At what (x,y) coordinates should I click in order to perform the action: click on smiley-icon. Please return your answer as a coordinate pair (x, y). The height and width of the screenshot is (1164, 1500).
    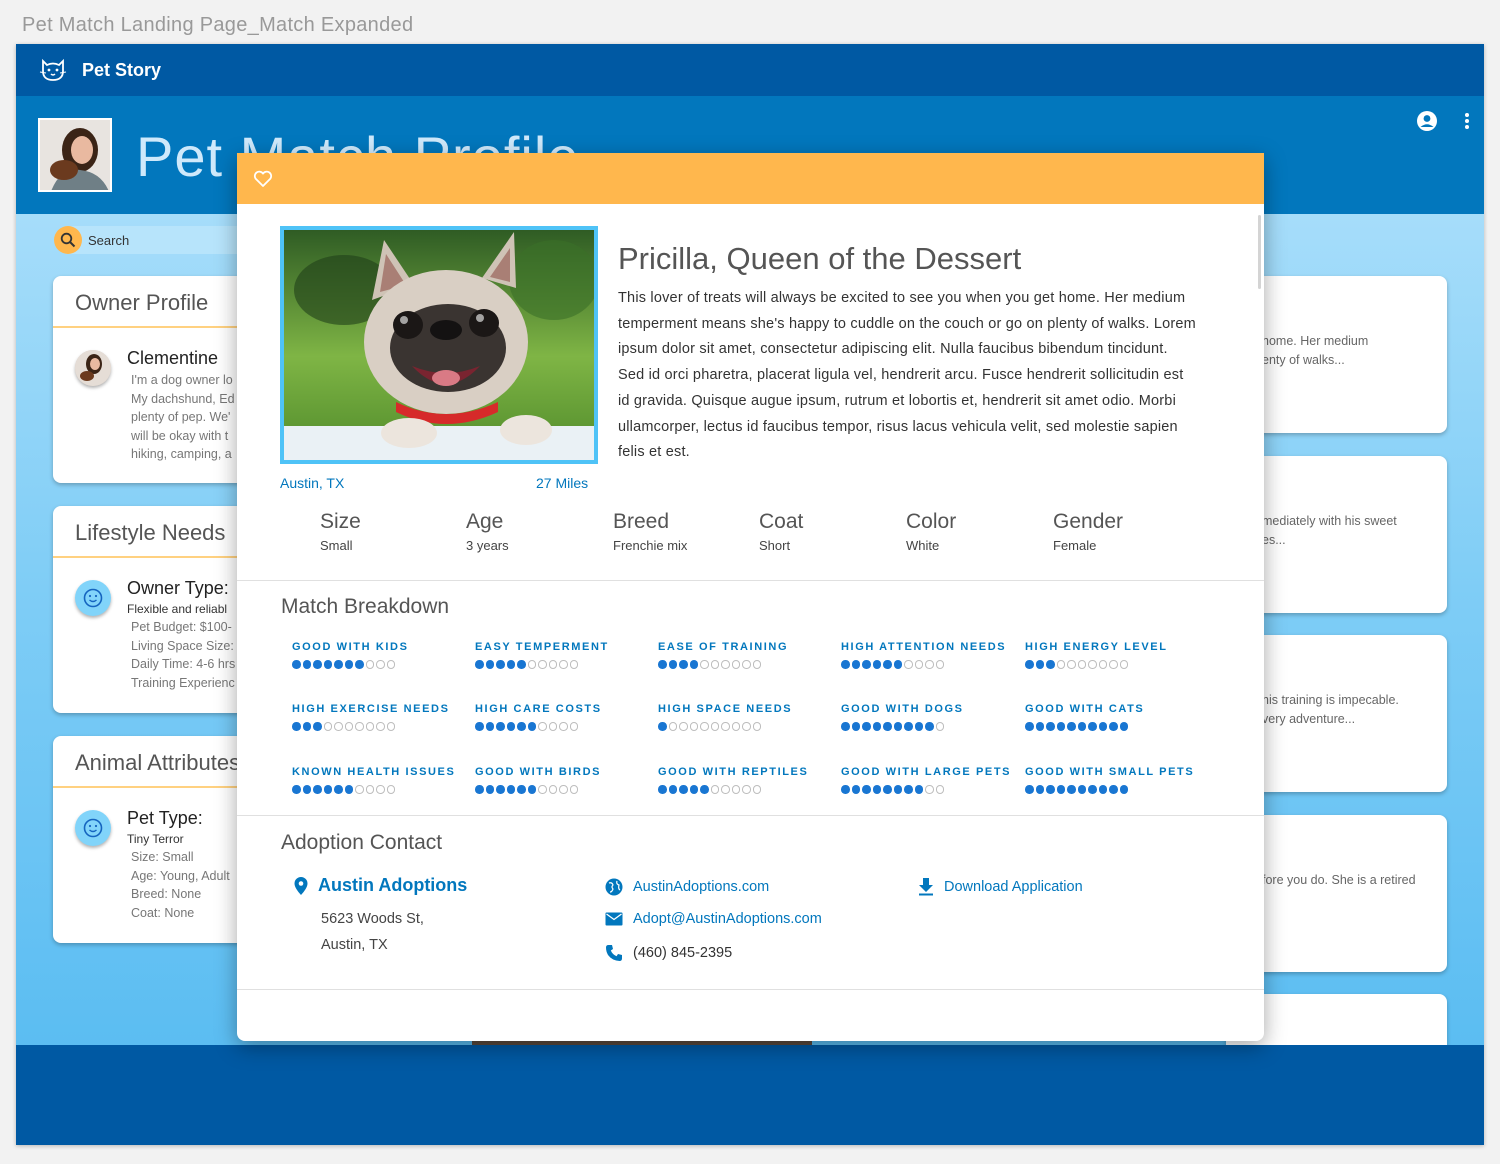
    Looking at the image, I should click on (93, 598).